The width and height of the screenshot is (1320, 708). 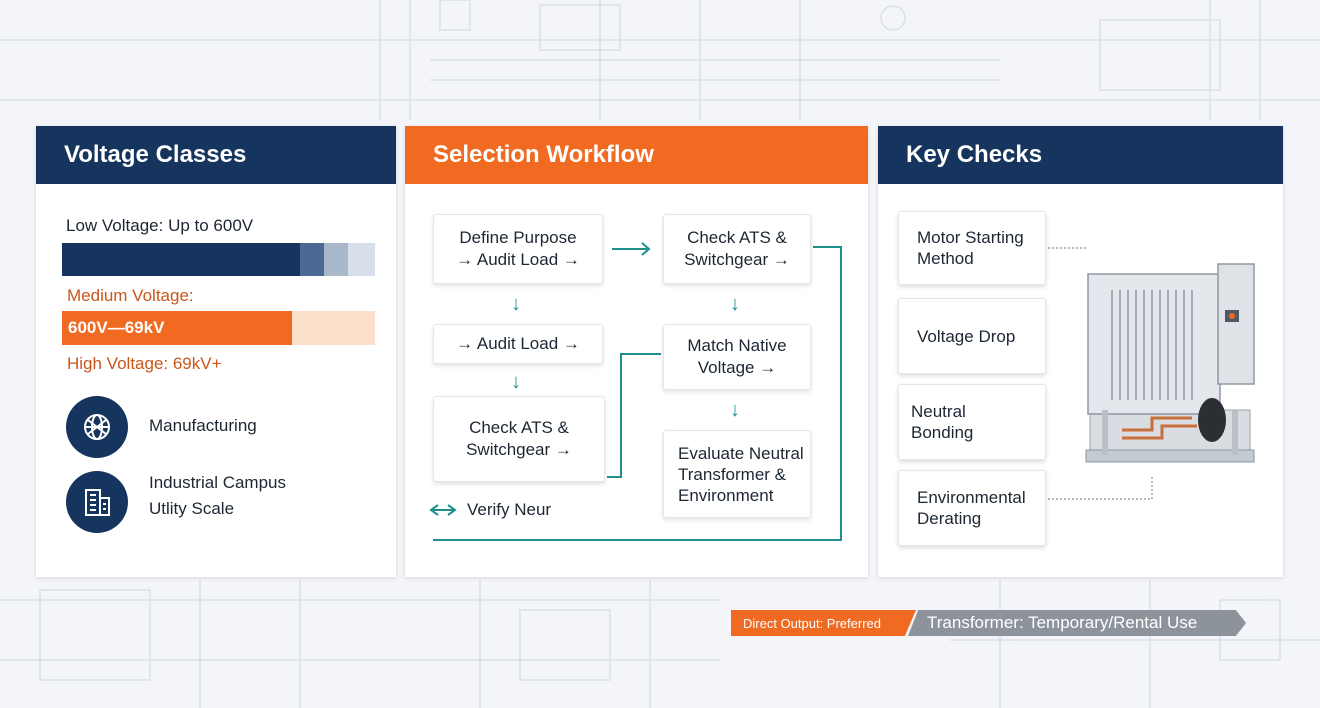 I want to click on low-voltage-bar-main, so click(x=181, y=259).